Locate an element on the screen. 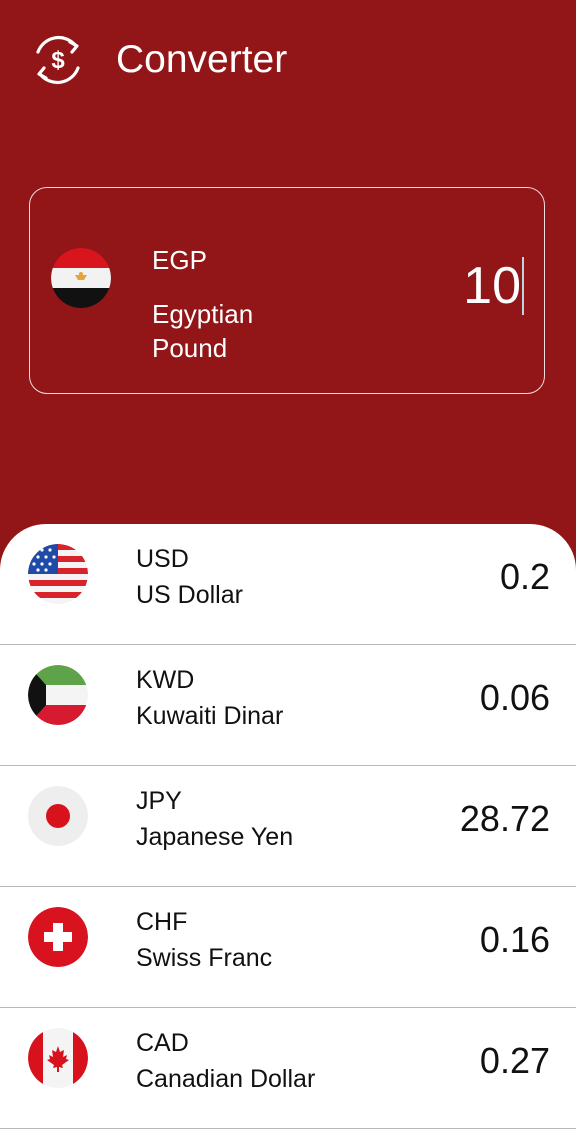 Image resolution: width=576 pixels, height=1134 pixels. converted-value: 0.27 is located at coordinates (514, 1060).